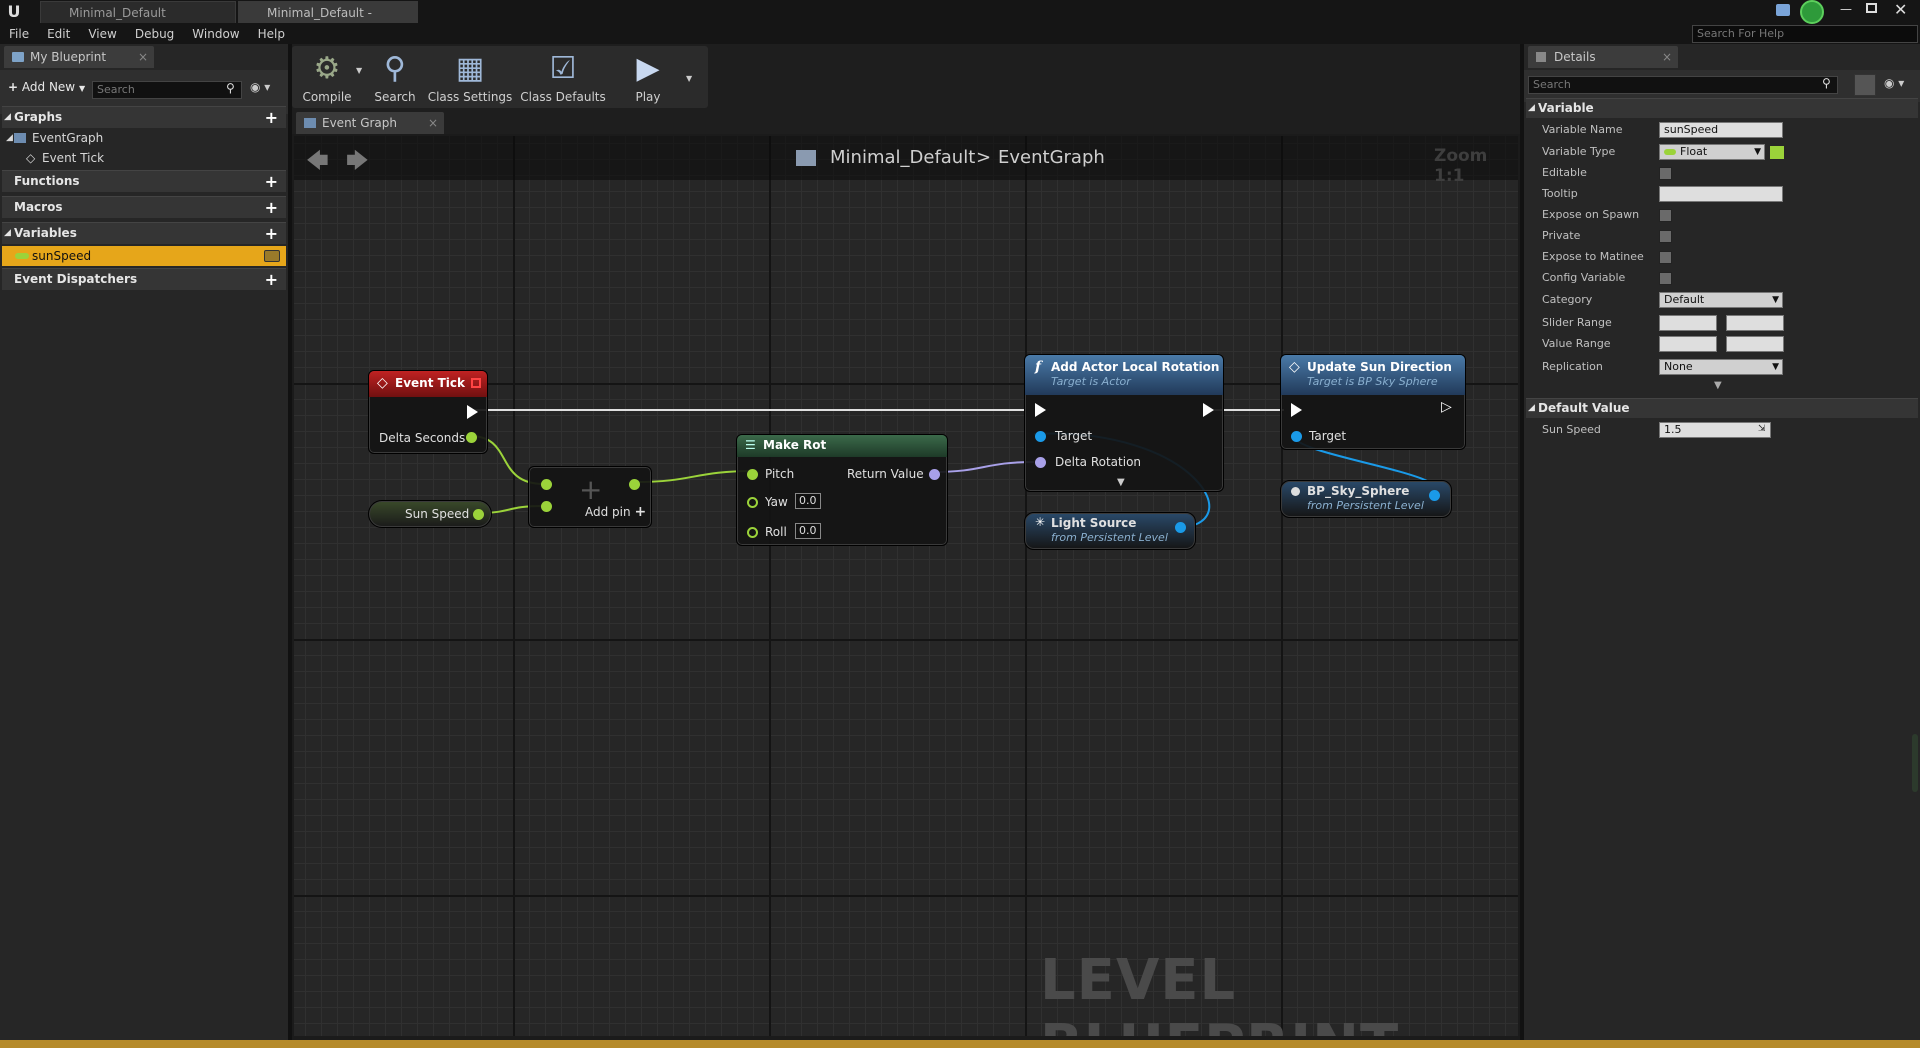 The height and width of the screenshot is (1048, 1920). What do you see at coordinates (144, 138) in the screenshot?
I see `graph-item-eventgraph: ◢ EventGraph` at bounding box center [144, 138].